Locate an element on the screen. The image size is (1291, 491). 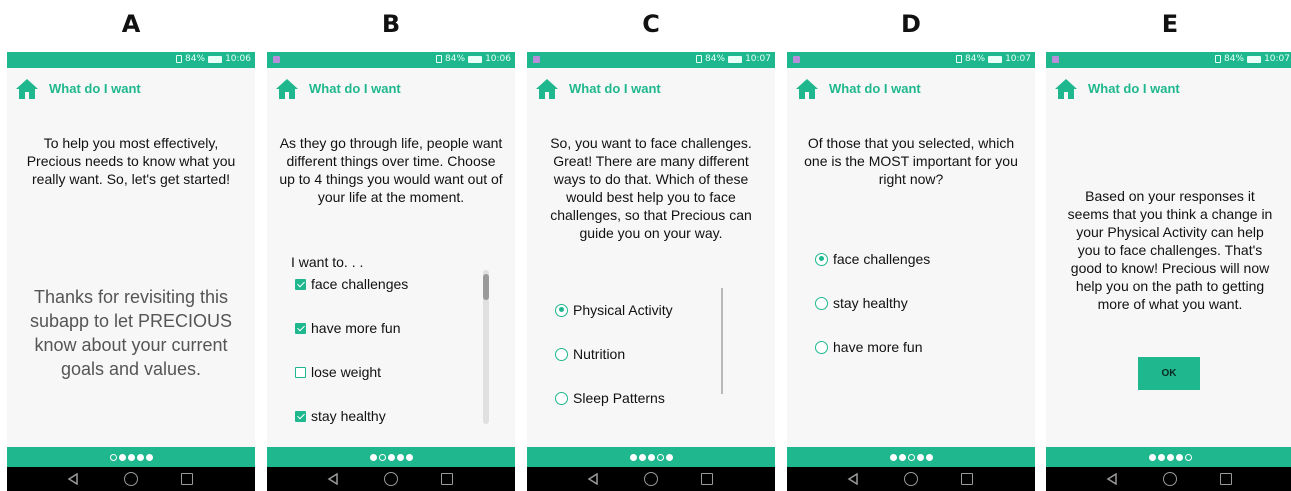
panel-label: C is located at coordinates (651, 24).